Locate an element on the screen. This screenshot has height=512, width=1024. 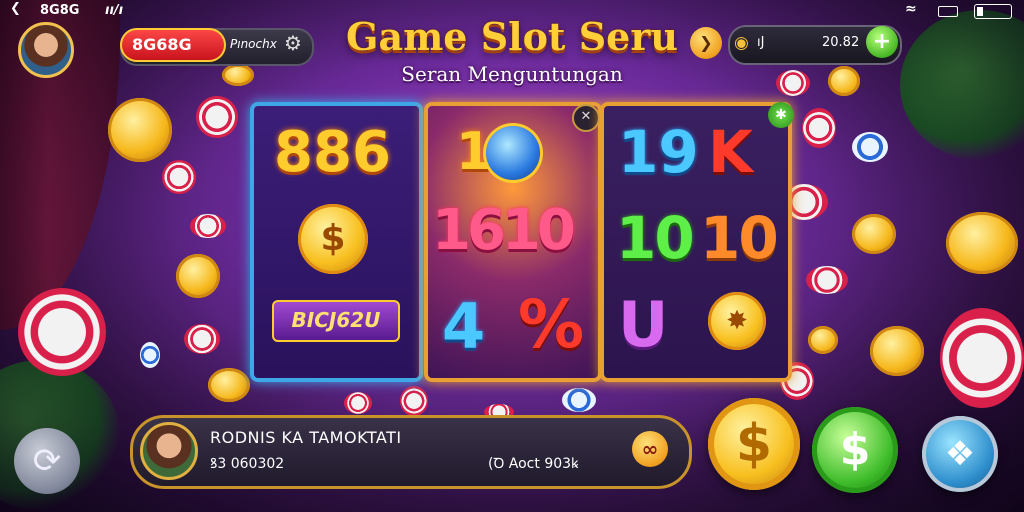
reel-symbol-badge: BICJ62U is located at coordinates (336, 321).